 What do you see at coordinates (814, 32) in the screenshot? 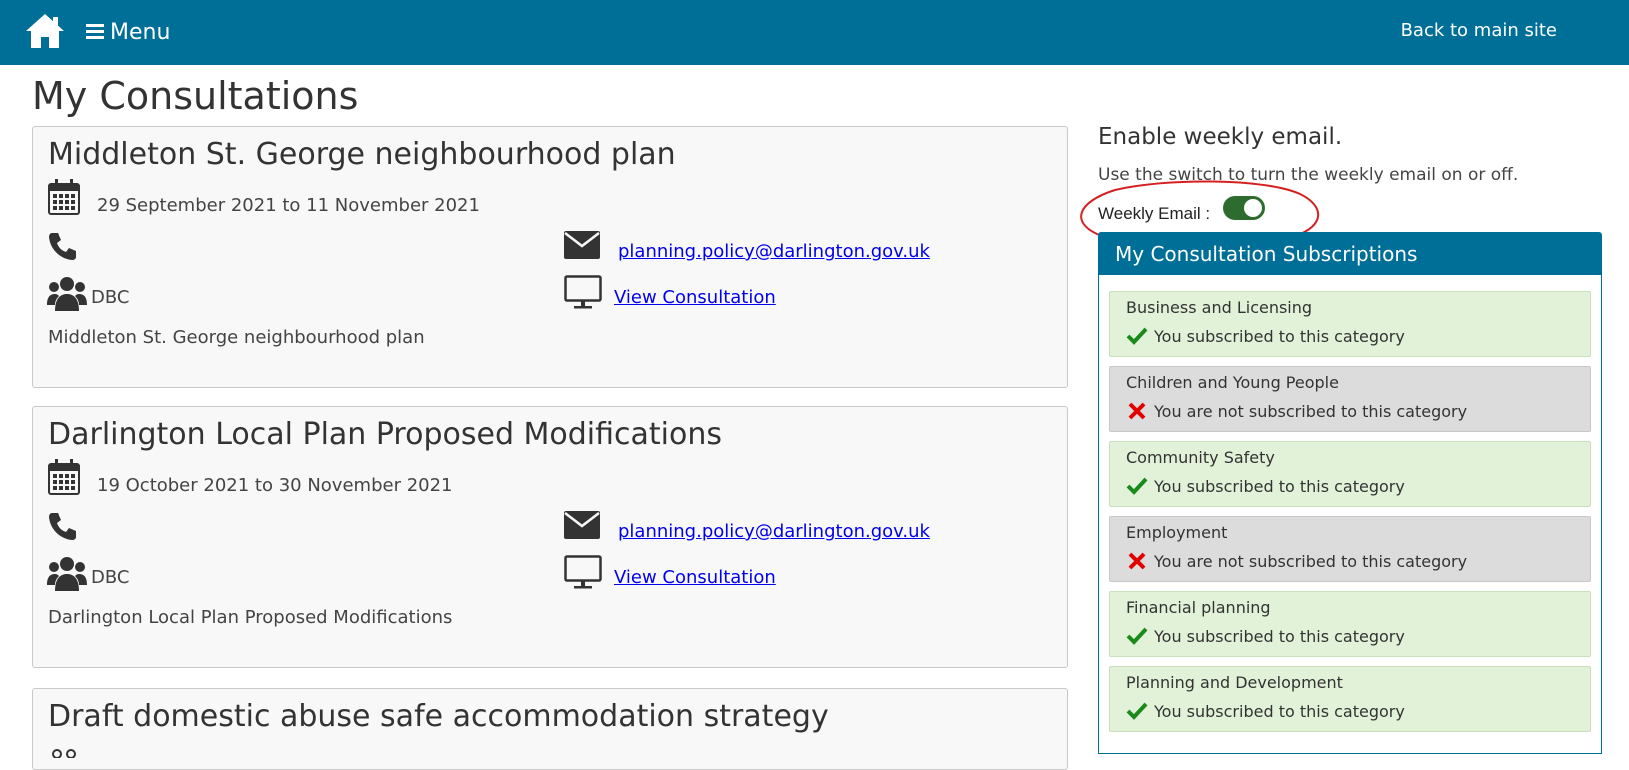
I see `top-navbar: Menu Back to main site` at bounding box center [814, 32].